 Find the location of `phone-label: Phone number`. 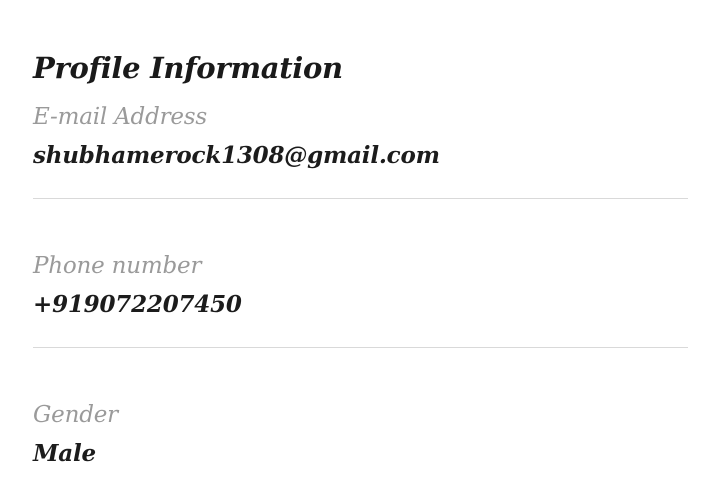

phone-label: Phone number is located at coordinates (117, 266).